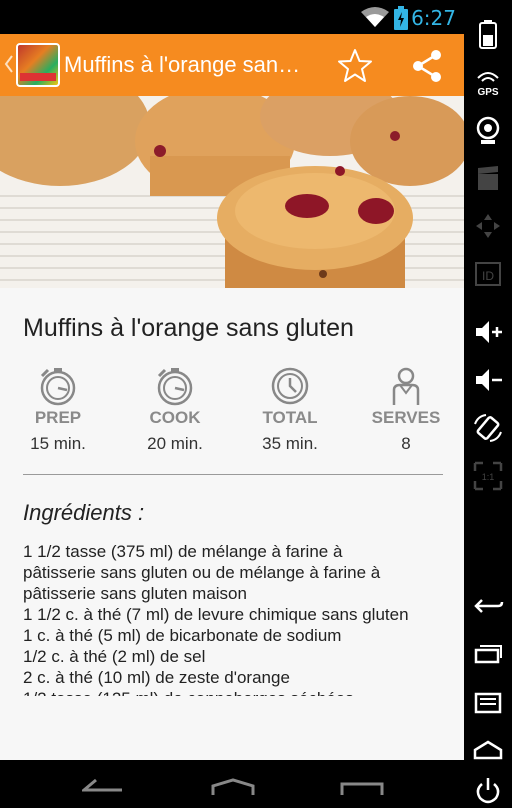 This screenshot has width=512, height=808. I want to click on stat-label: TOTAL, so click(290, 417).